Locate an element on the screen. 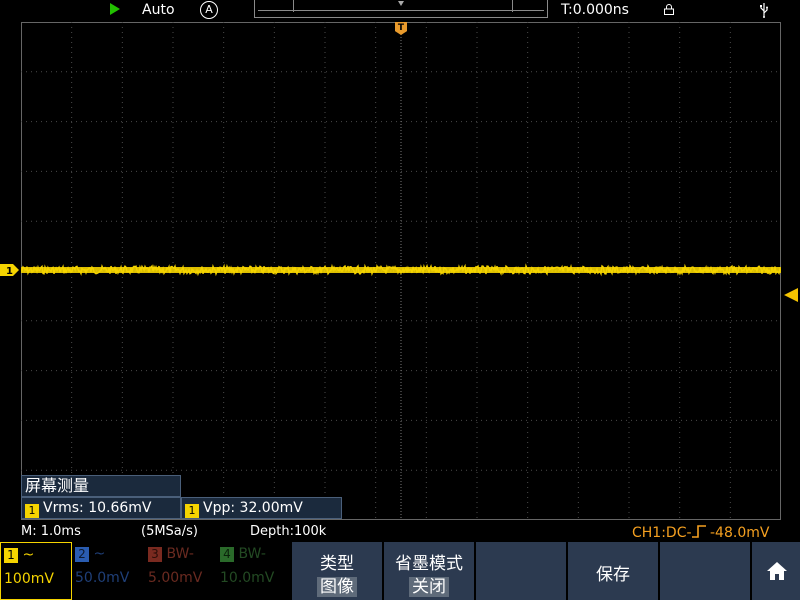 Image resolution: width=800 pixels, height=600 pixels. ink-save-label: 省墨模式 is located at coordinates (429, 564).